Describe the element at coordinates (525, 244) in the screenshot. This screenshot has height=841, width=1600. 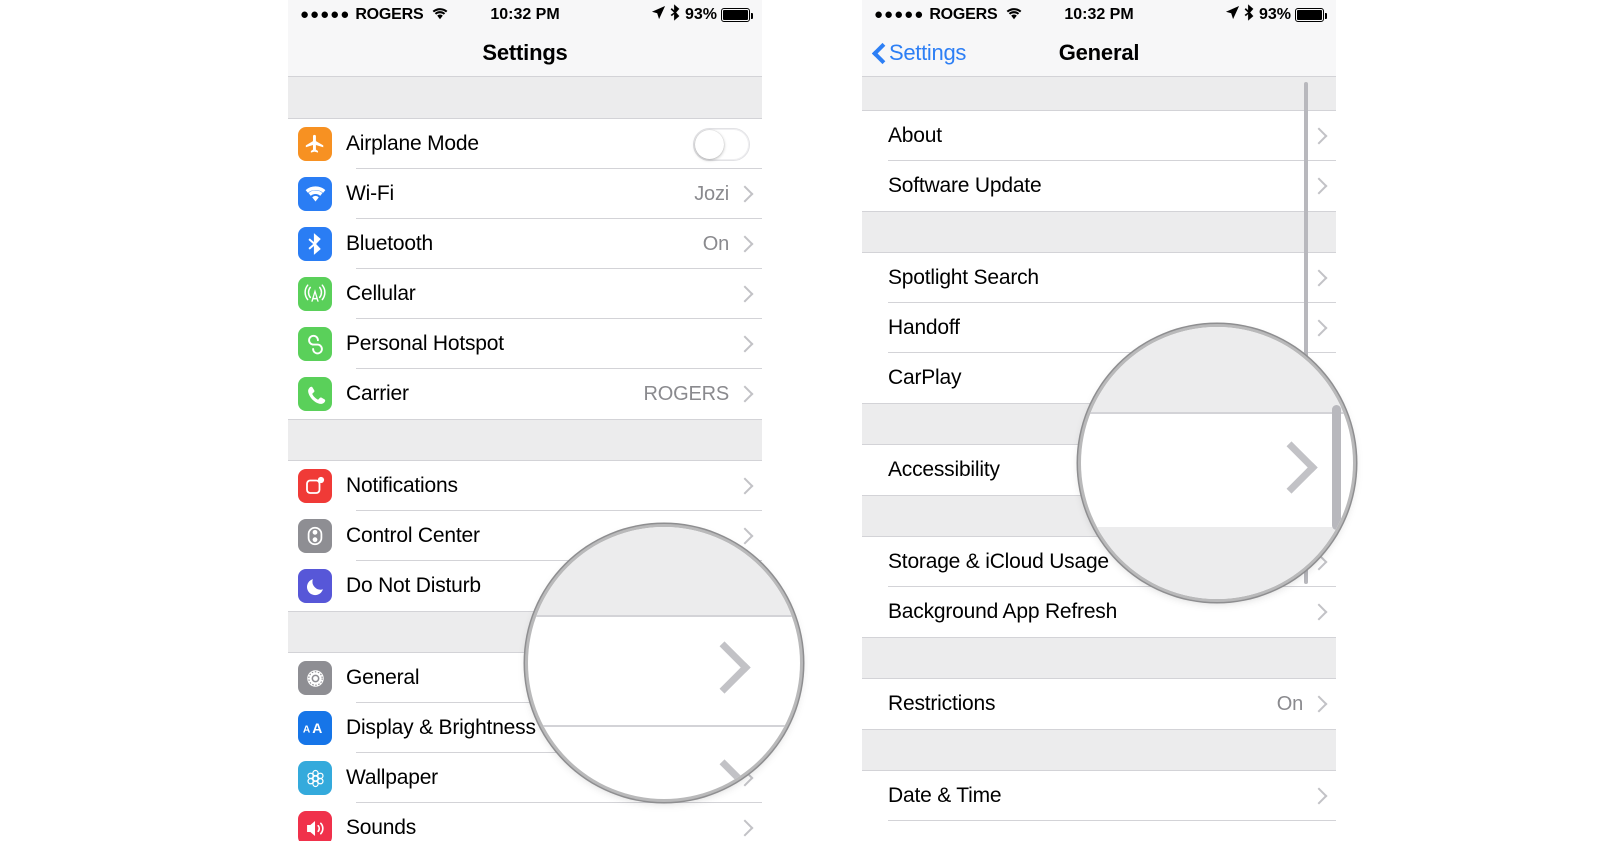
I see `settings-row-bluetooth: Bluetooth On` at that location.